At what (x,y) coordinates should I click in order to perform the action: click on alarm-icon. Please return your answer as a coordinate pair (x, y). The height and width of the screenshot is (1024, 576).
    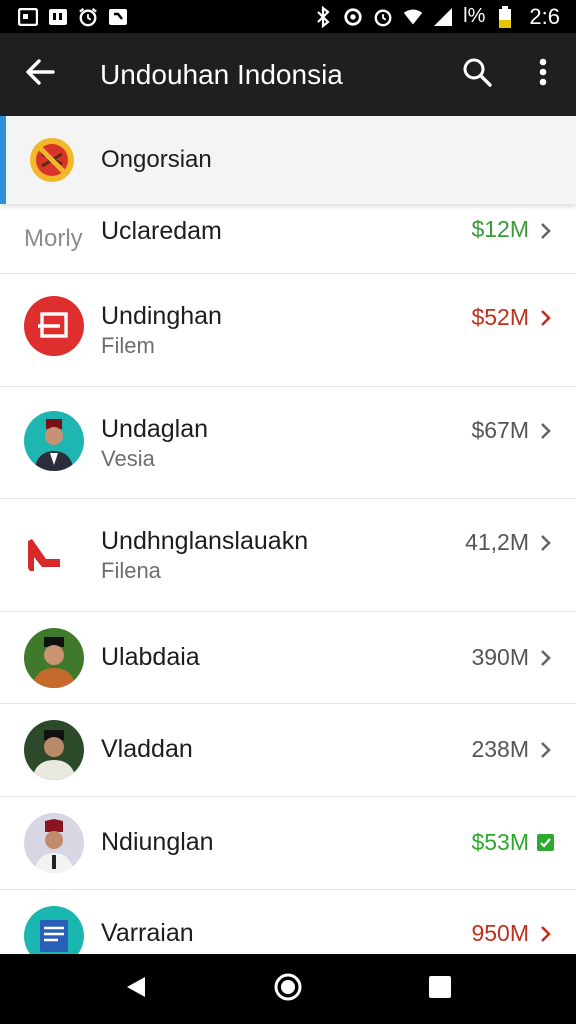
    Looking at the image, I should click on (88, 17).